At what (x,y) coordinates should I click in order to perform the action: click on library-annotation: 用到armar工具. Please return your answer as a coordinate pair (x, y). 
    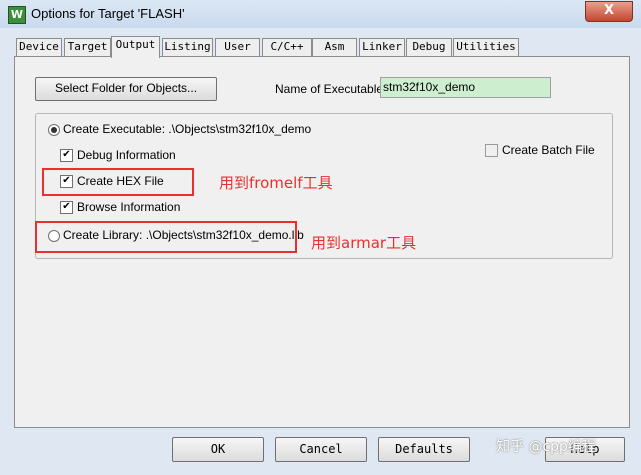
    Looking at the image, I should click on (364, 243).